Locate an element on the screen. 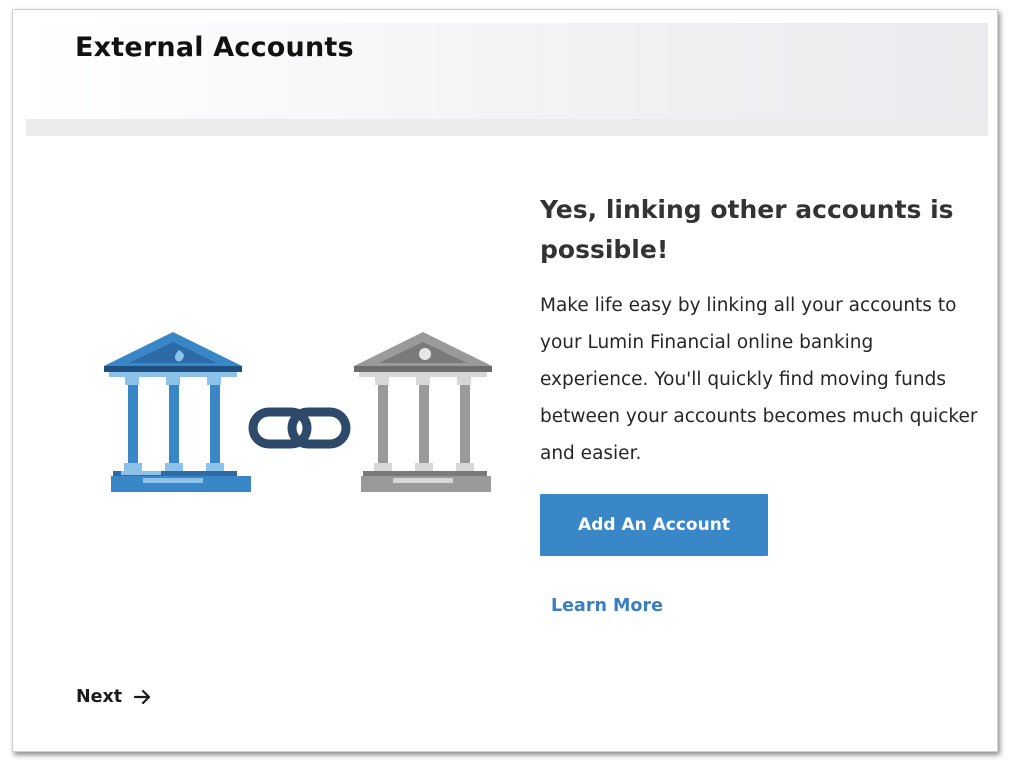 The image size is (1013, 769). chain-link-icon is located at coordinates (299, 428).